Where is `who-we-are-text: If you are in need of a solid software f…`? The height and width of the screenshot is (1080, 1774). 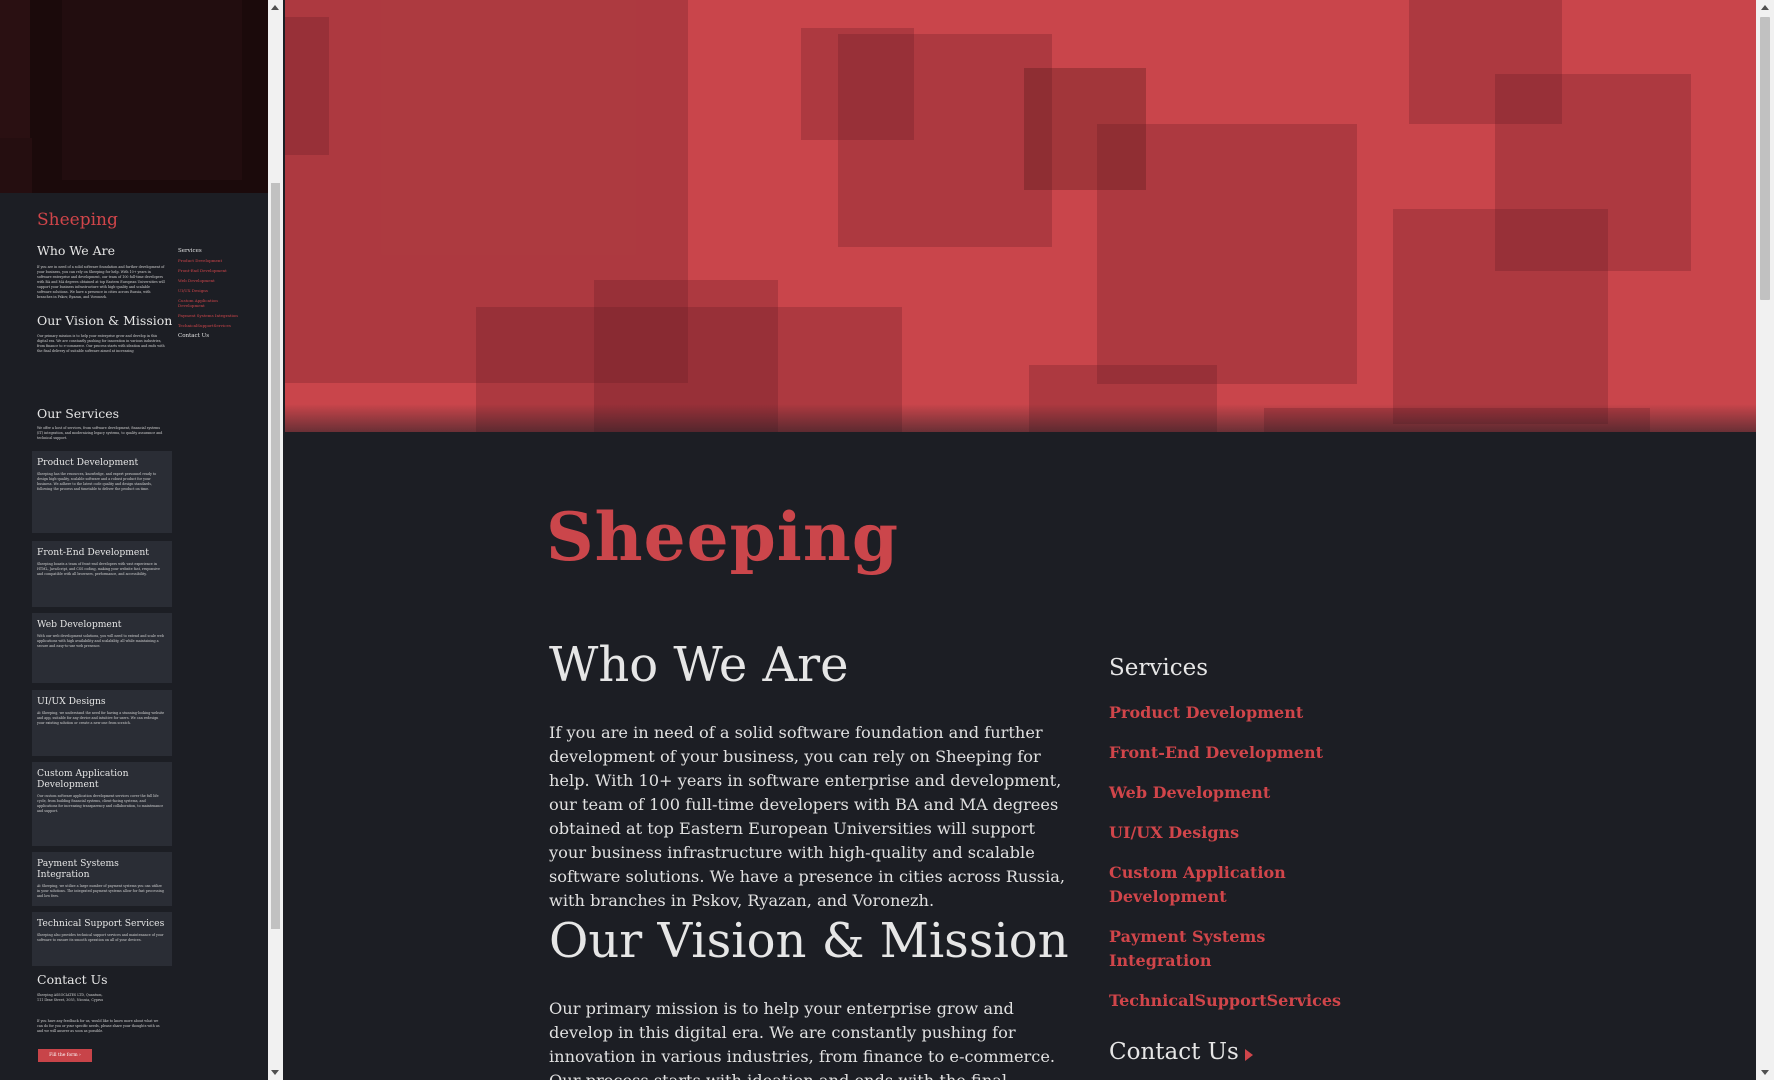 who-we-are-text: If you are in need of a solid software f… is located at coordinates (807, 816).